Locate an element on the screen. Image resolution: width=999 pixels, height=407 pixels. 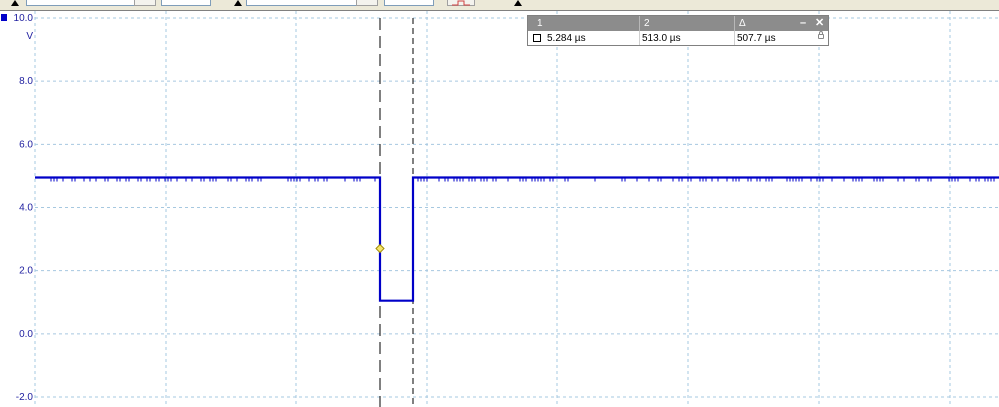
y-tick-label: -2.0 is located at coordinates (25, 397).